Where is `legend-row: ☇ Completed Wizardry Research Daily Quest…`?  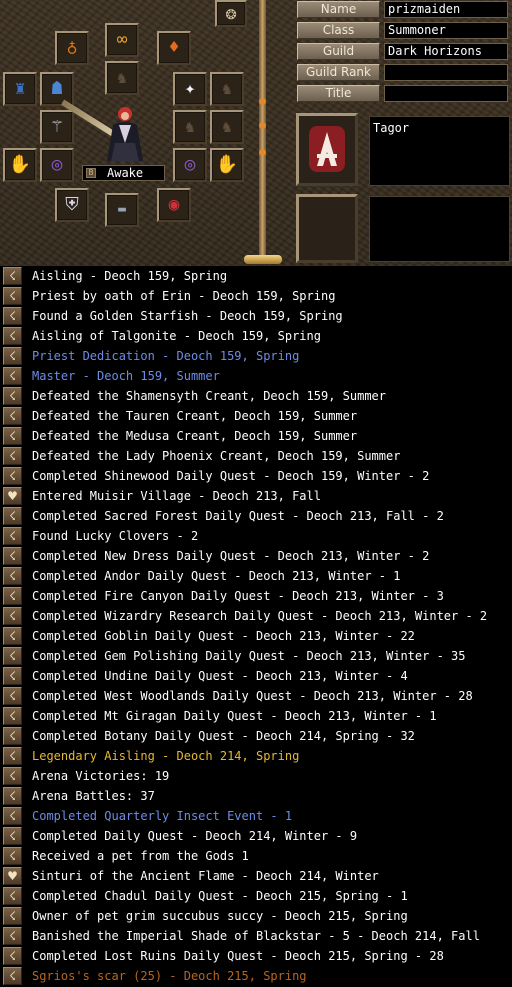
legend-row: ☇ Completed Wizardry Research Daily Quest… is located at coordinates (256, 616).